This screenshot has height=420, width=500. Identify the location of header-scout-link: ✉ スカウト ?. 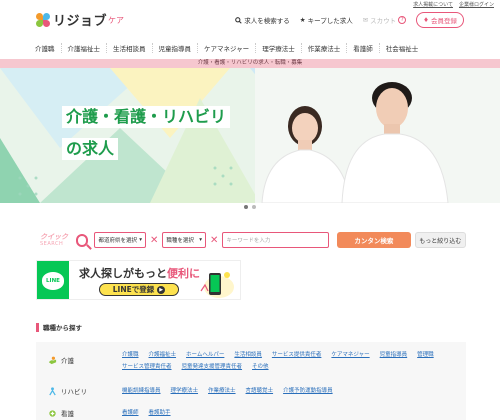
(384, 20).